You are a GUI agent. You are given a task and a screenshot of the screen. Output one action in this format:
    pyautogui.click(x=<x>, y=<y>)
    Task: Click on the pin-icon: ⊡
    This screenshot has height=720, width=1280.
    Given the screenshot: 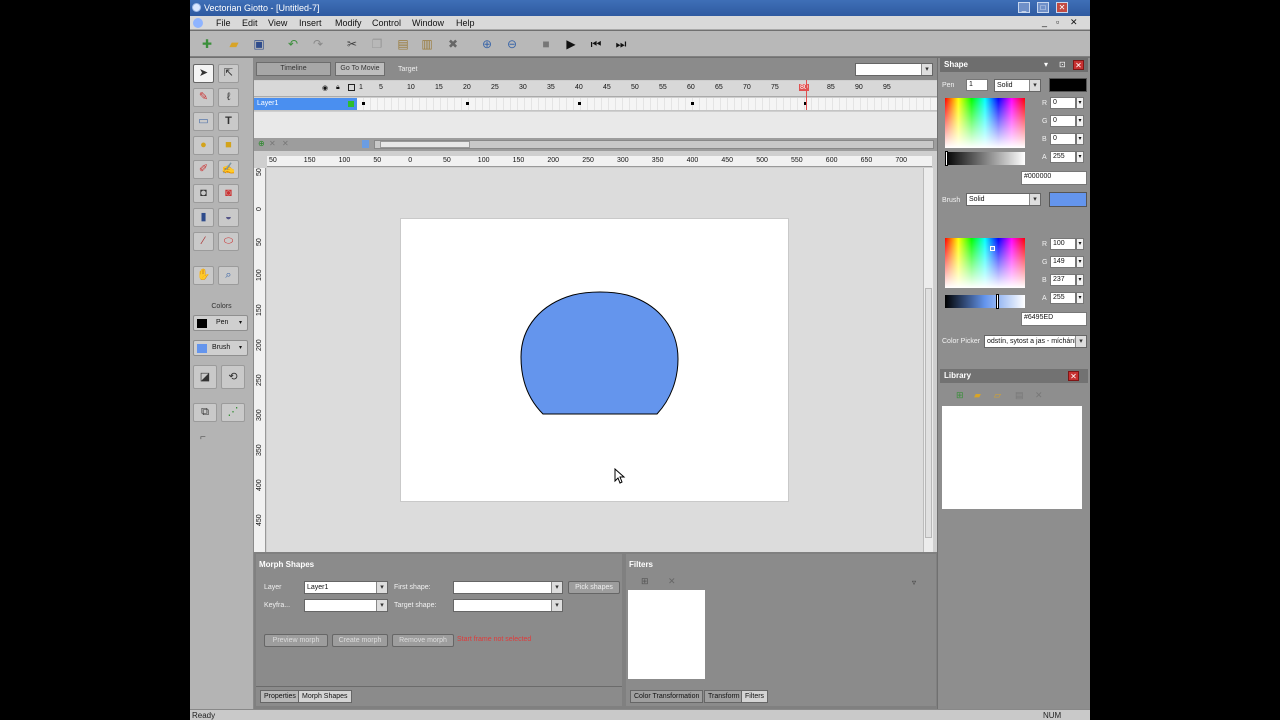 What is the action you would take?
    pyautogui.click(x=1062, y=64)
    